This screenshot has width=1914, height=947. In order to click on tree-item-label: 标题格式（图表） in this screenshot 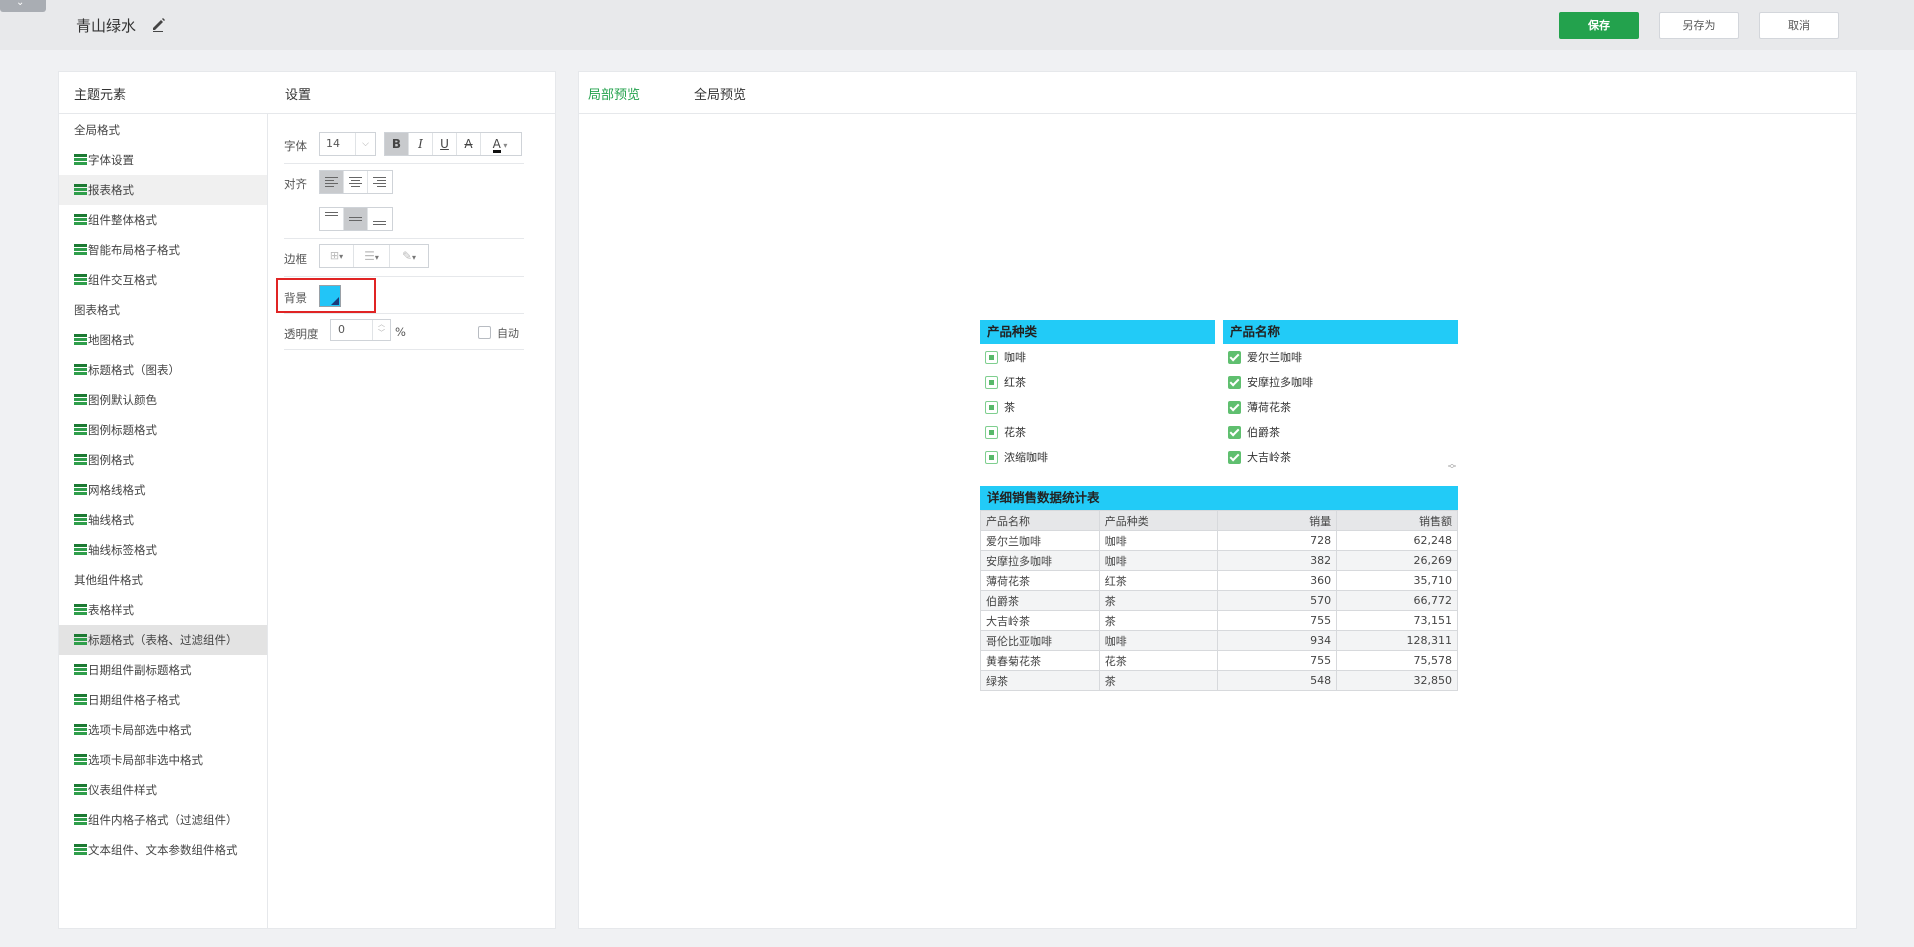, I will do `click(134, 370)`.